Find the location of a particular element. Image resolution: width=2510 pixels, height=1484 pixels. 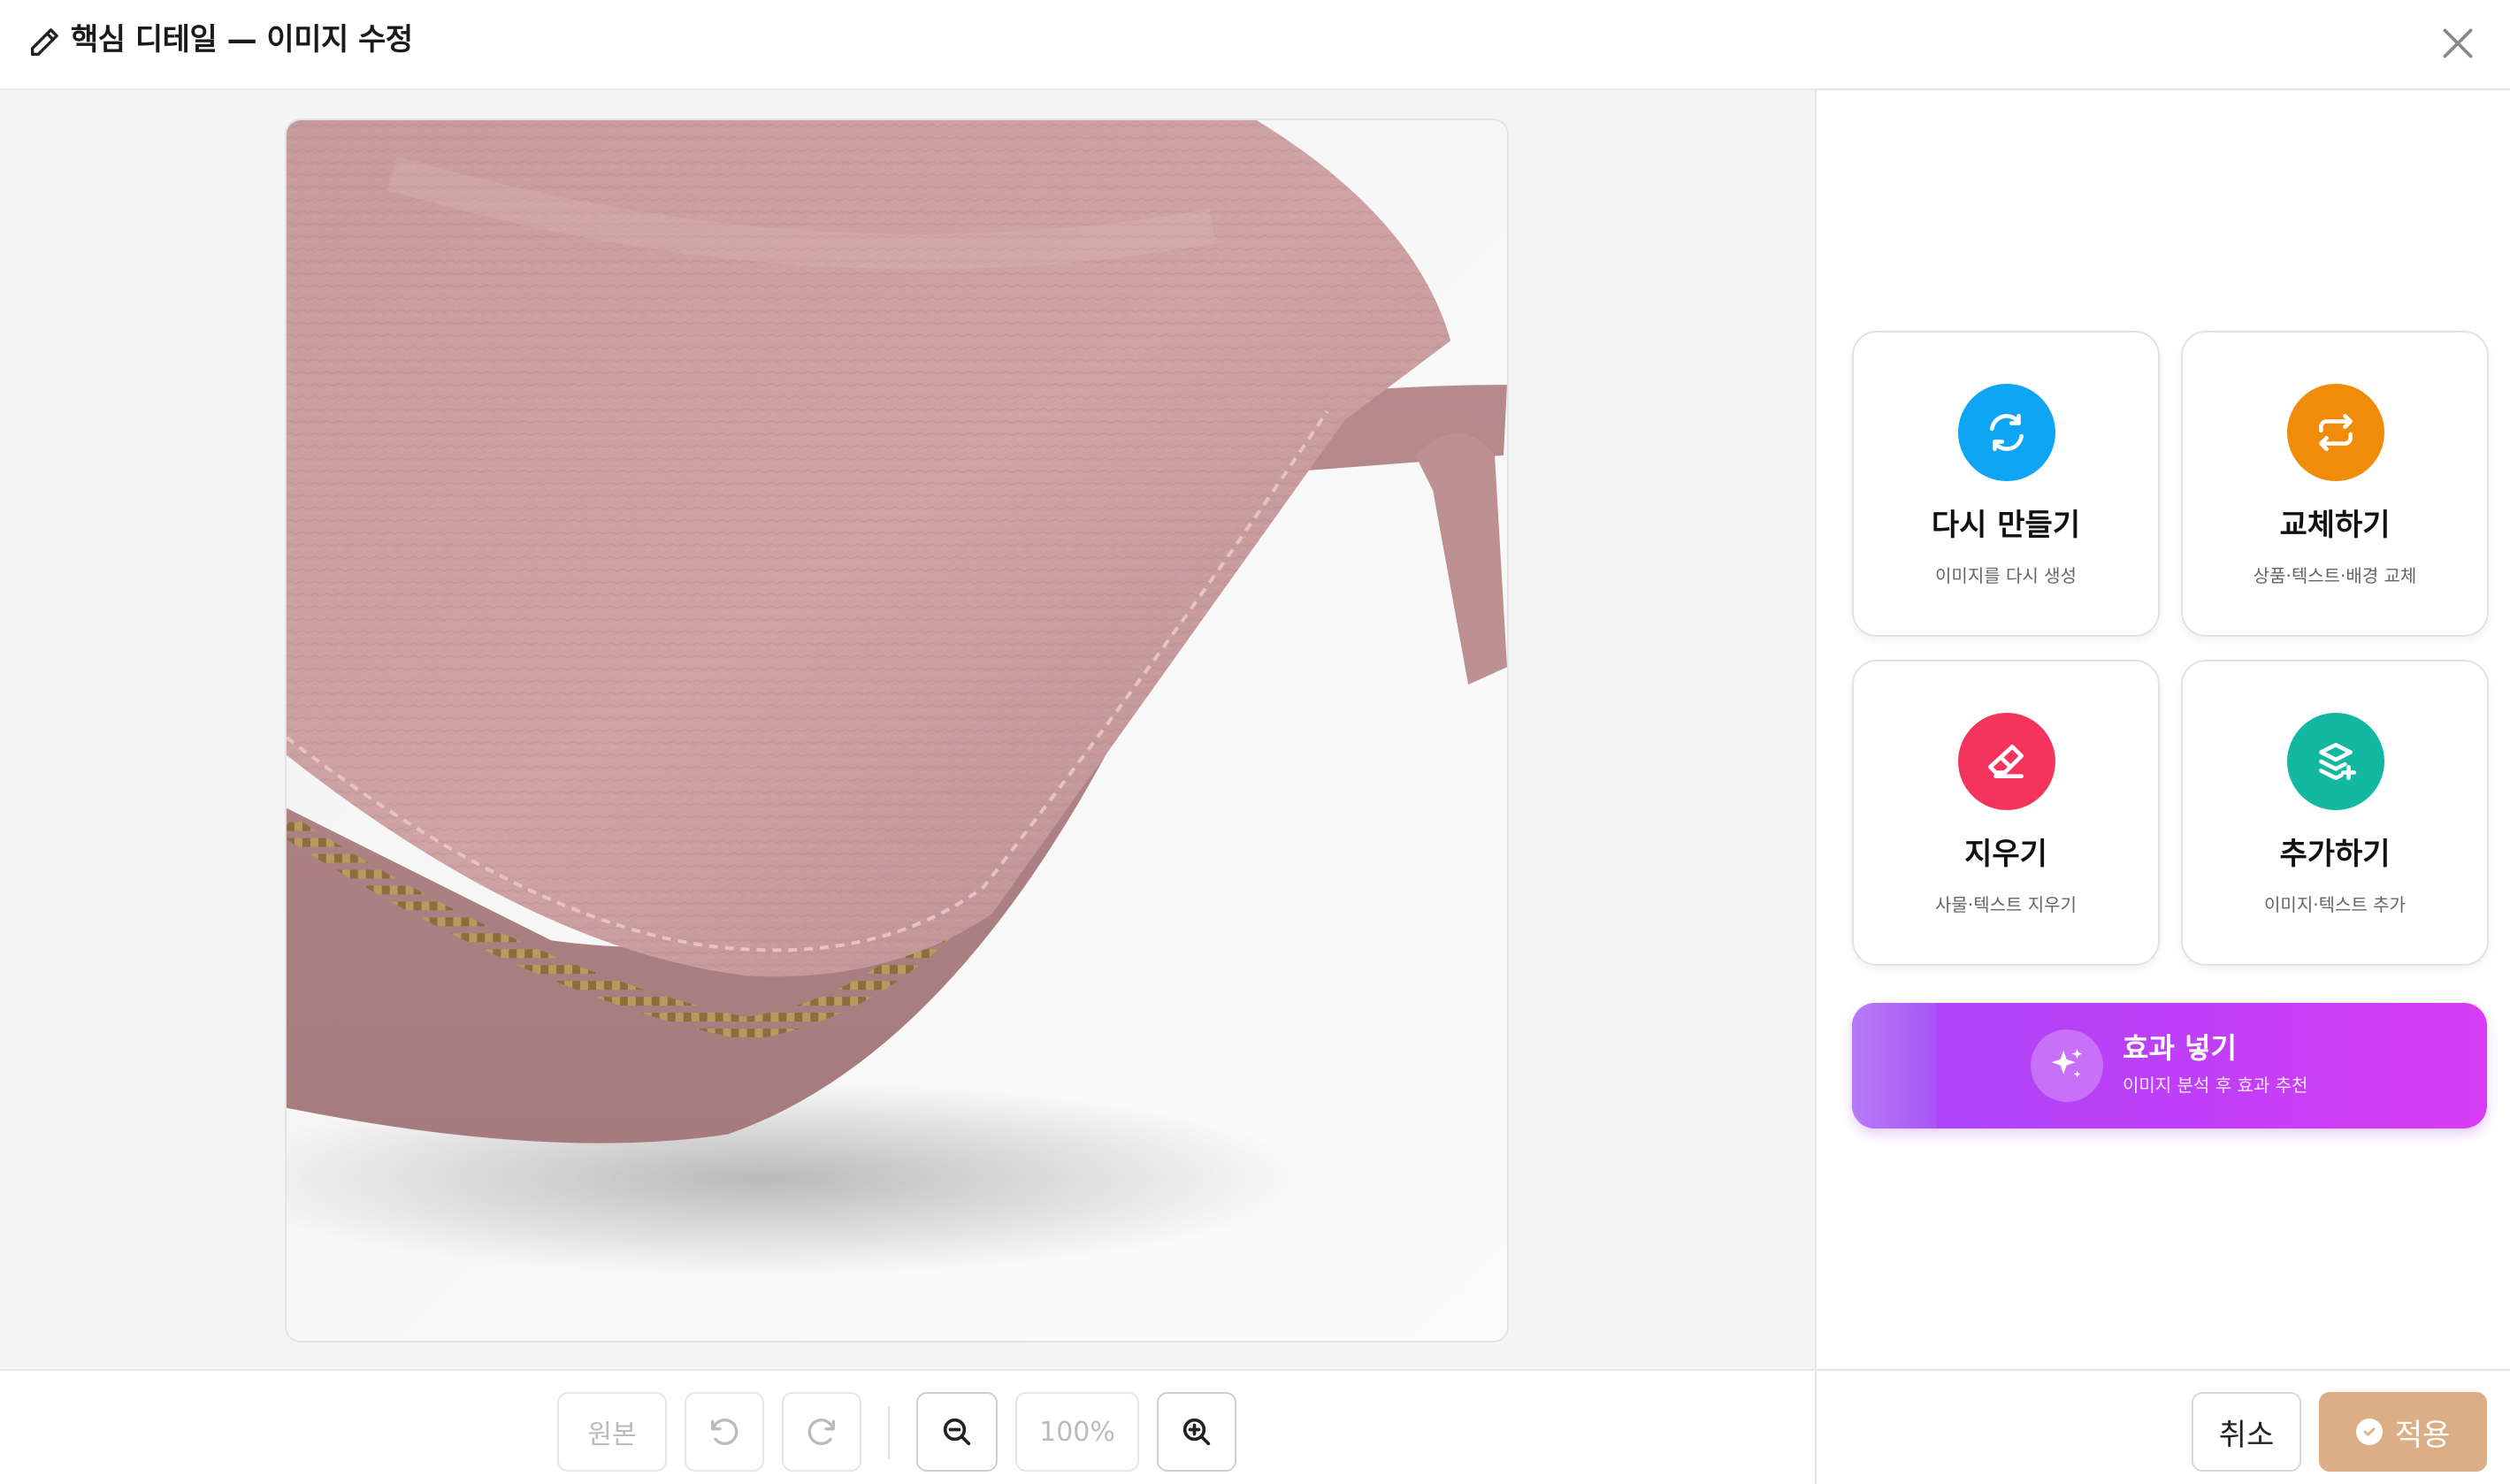

layers-plus-icon is located at coordinates (2335, 761).